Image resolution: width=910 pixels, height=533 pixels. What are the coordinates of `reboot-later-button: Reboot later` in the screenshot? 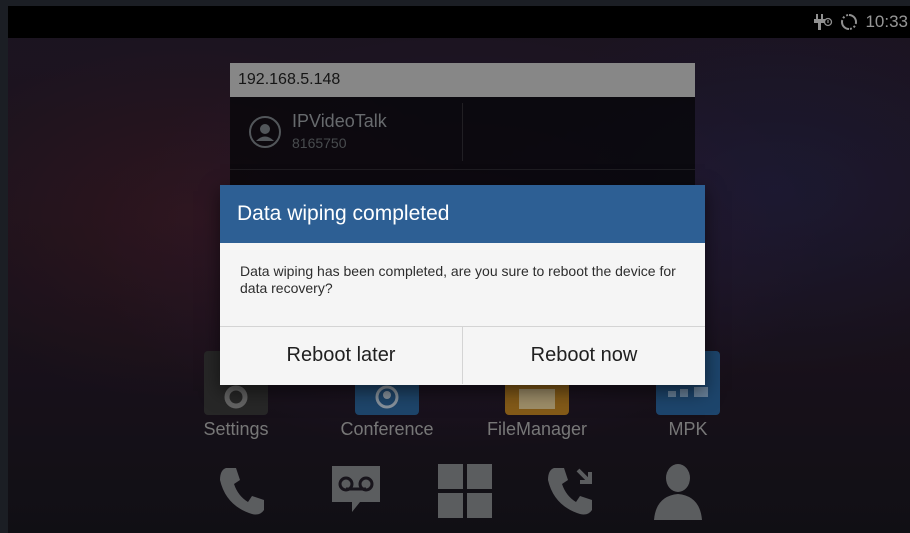 It's located at (341, 355).